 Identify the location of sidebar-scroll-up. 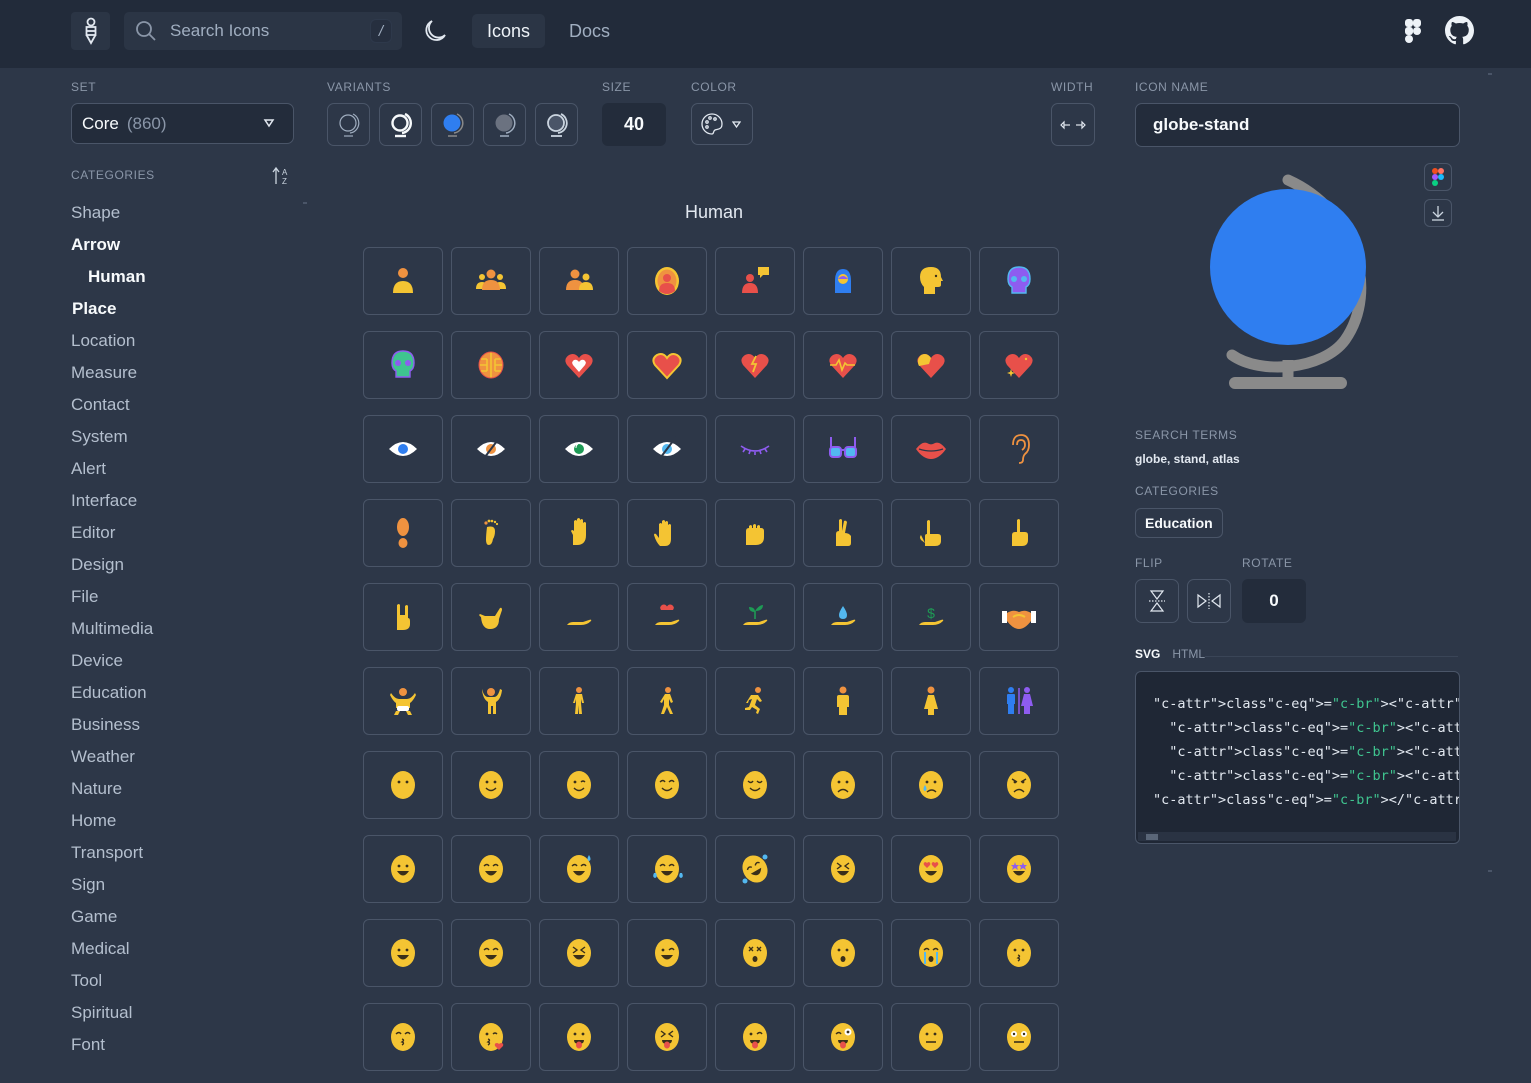
(305, 203).